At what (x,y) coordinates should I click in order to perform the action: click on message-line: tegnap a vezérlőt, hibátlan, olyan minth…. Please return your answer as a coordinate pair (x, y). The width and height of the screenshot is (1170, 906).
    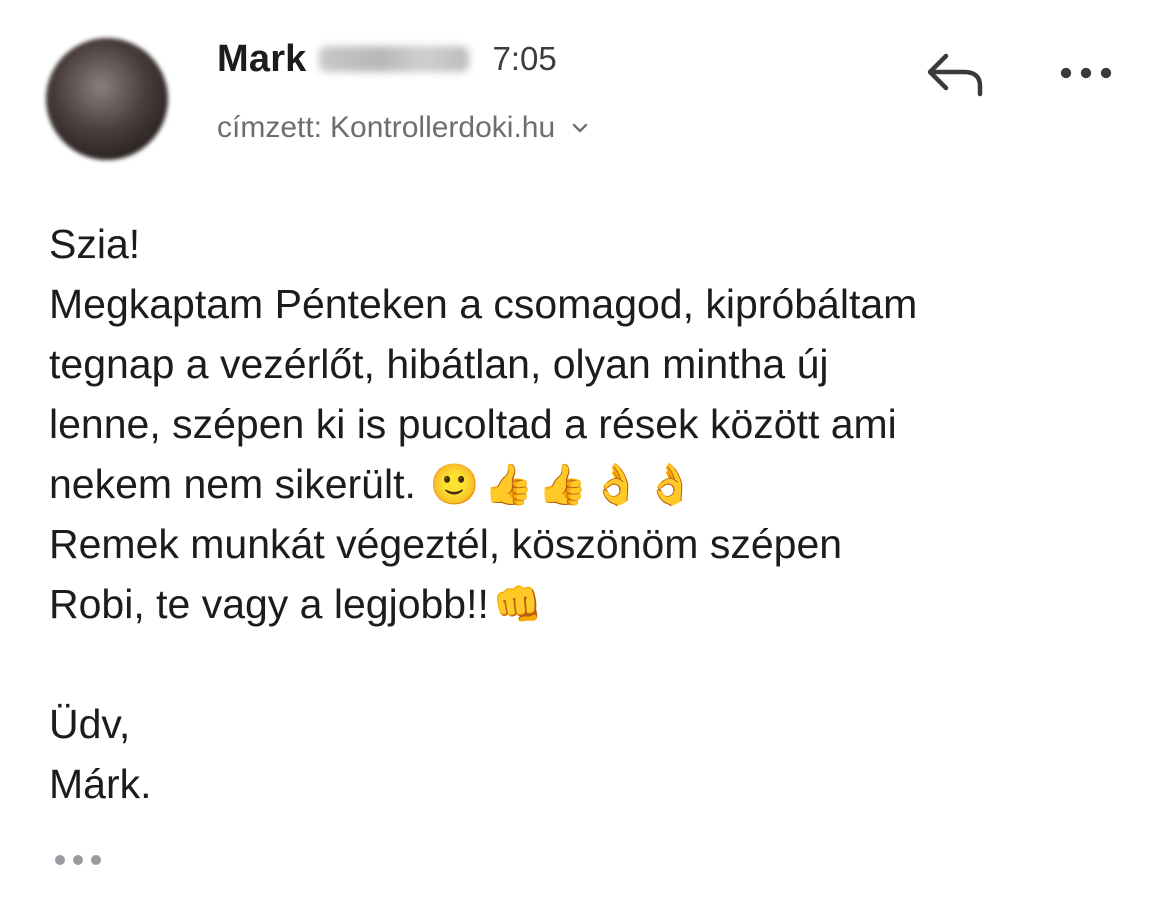
    Looking at the image, I should click on (439, 364).